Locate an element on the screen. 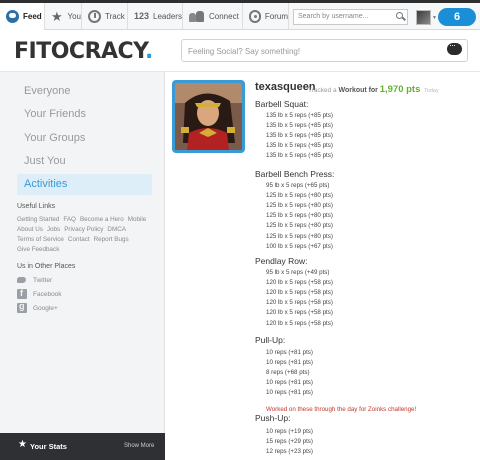  link-report-bugs: Report Bugs is located at coordinates (111, 239).